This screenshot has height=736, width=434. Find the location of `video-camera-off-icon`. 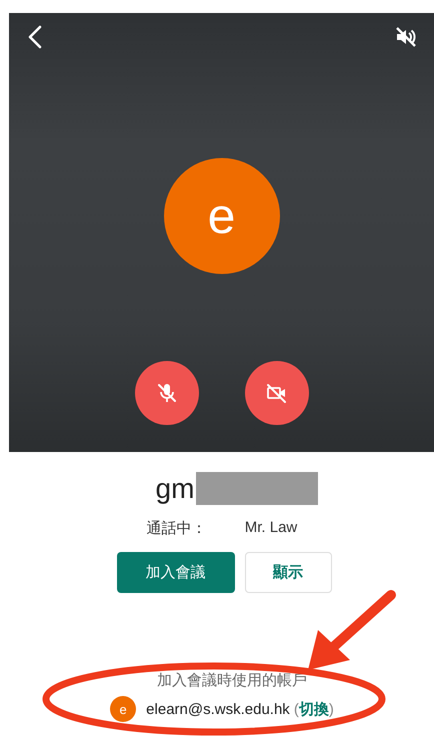

video-camera-off-icon is located at coordinates (276, 393).